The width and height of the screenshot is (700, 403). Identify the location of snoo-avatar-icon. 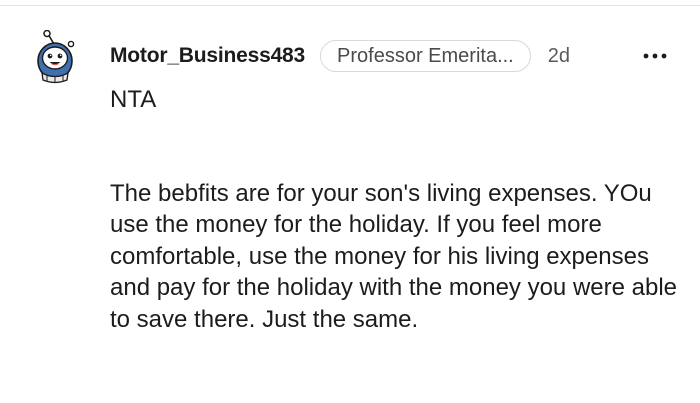
(56, 57).